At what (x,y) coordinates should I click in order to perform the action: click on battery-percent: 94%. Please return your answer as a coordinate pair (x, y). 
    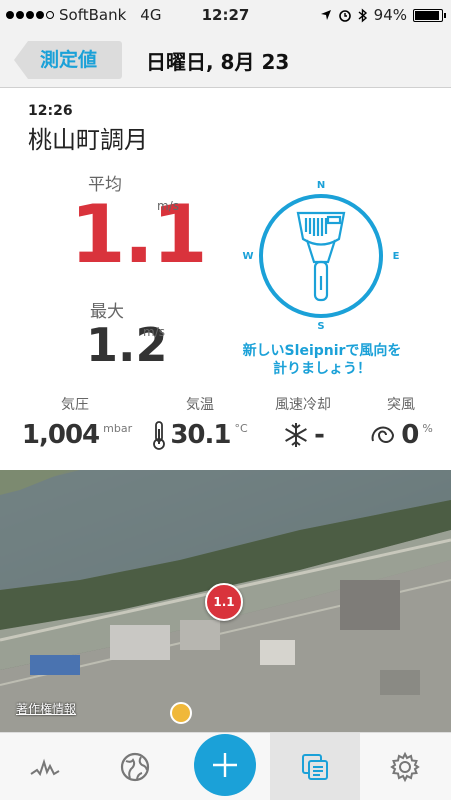
    Looking at the image, I should click on (390, 15).